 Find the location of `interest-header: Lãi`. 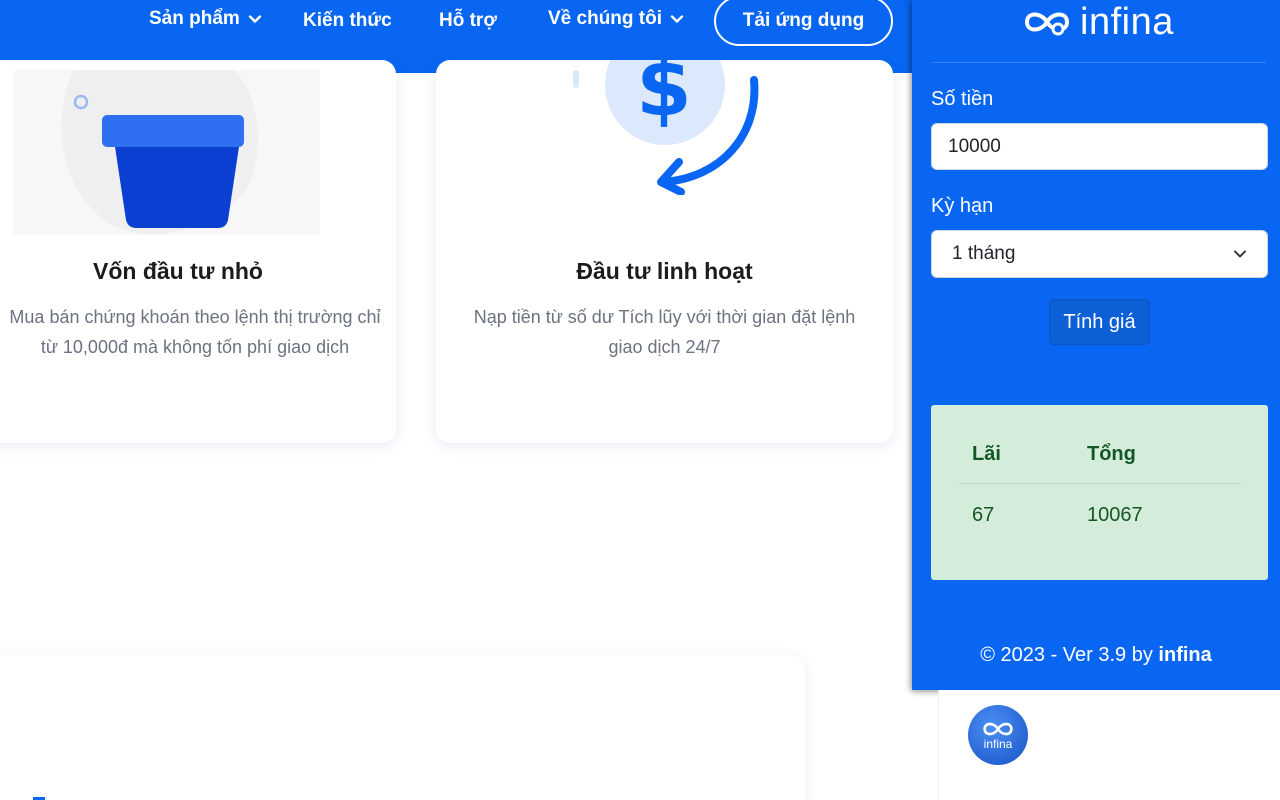

interest-header: Lãi is located at coordinates (986, 454).